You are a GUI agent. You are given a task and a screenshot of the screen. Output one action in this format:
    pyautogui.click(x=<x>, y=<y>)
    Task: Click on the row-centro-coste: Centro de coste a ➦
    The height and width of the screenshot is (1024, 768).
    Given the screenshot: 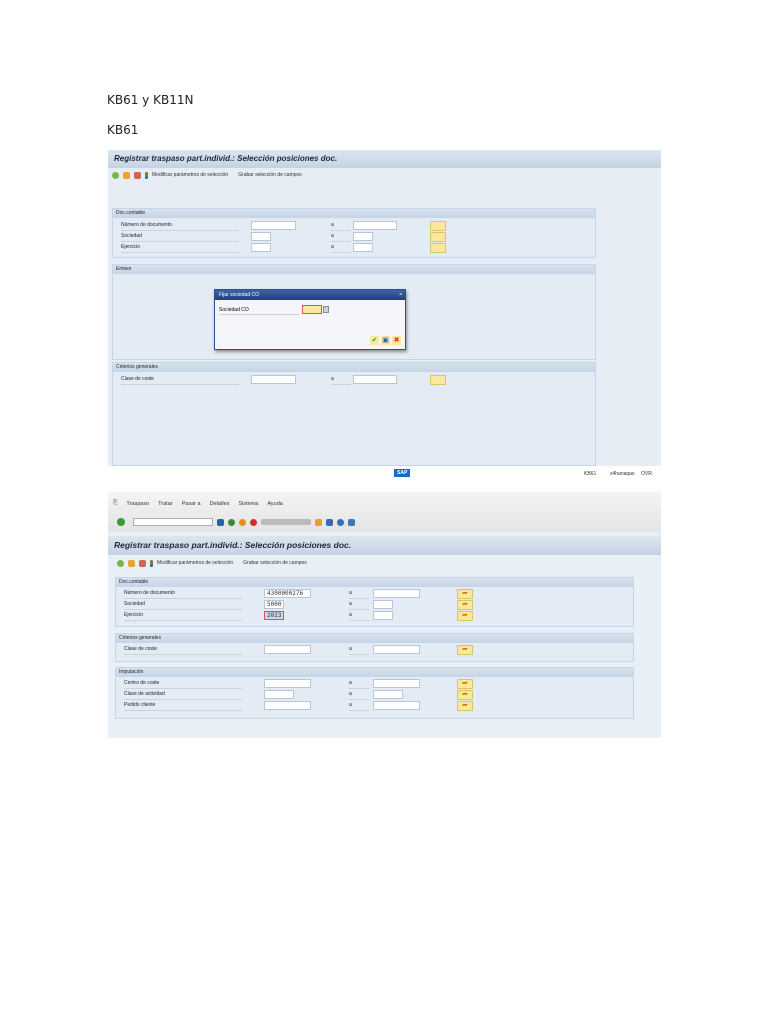 What is the action you would take?
    pyautogui.click(x=374, y=684)
    